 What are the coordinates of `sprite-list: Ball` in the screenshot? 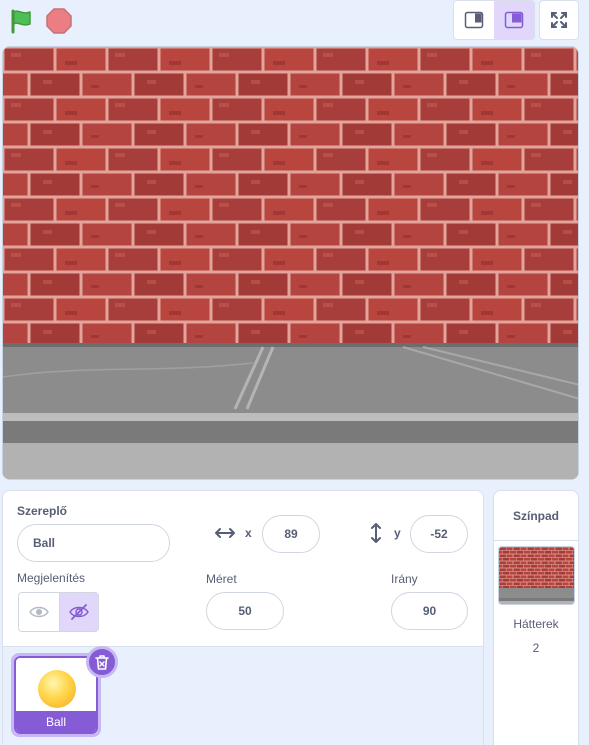 It's located at (243, 695).